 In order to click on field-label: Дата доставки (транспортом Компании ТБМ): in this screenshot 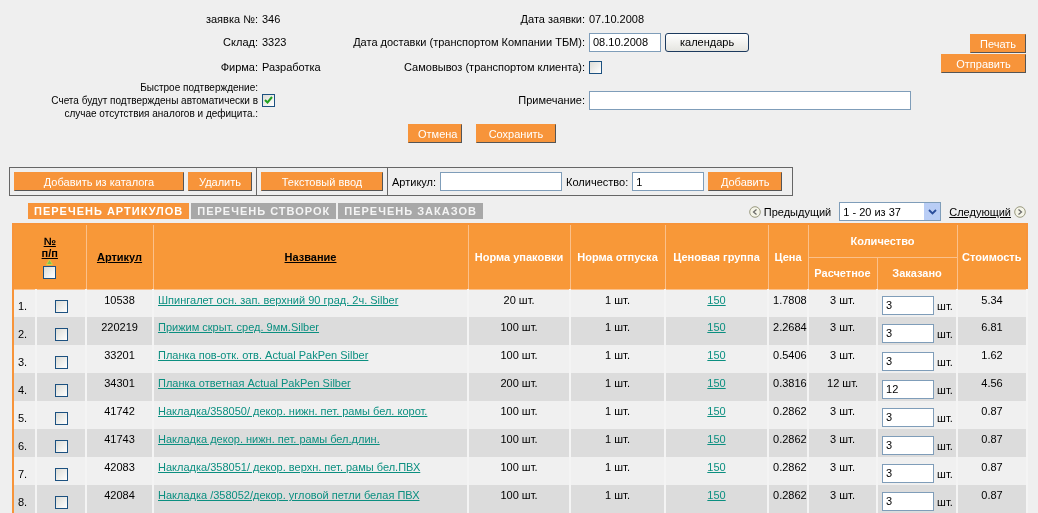, I will do `click(469, 42)`.